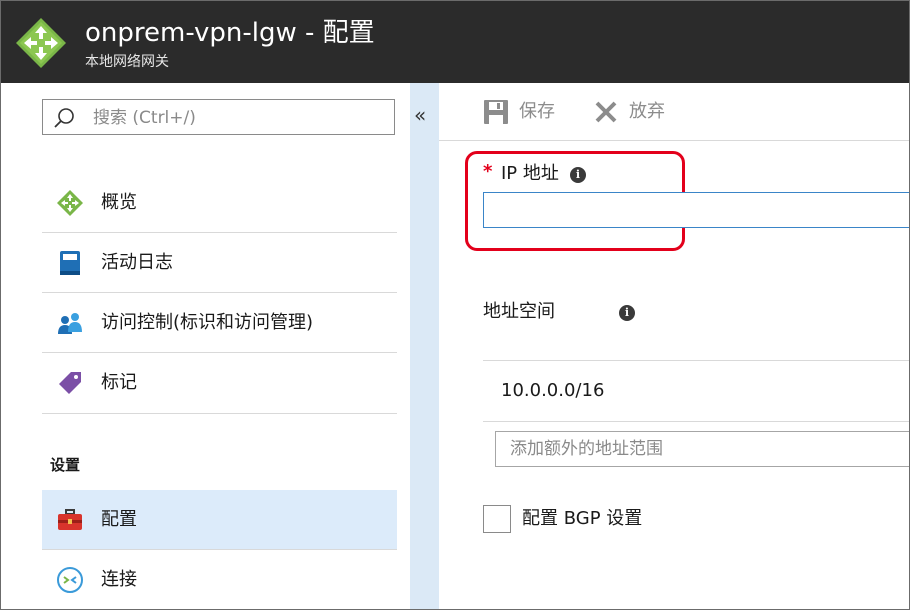 The width and height of the screenshot is (910, 610). Describe the element at coordinates (519, 311) in the screenshot. I see `address-space-label: 地址空间` at that location.